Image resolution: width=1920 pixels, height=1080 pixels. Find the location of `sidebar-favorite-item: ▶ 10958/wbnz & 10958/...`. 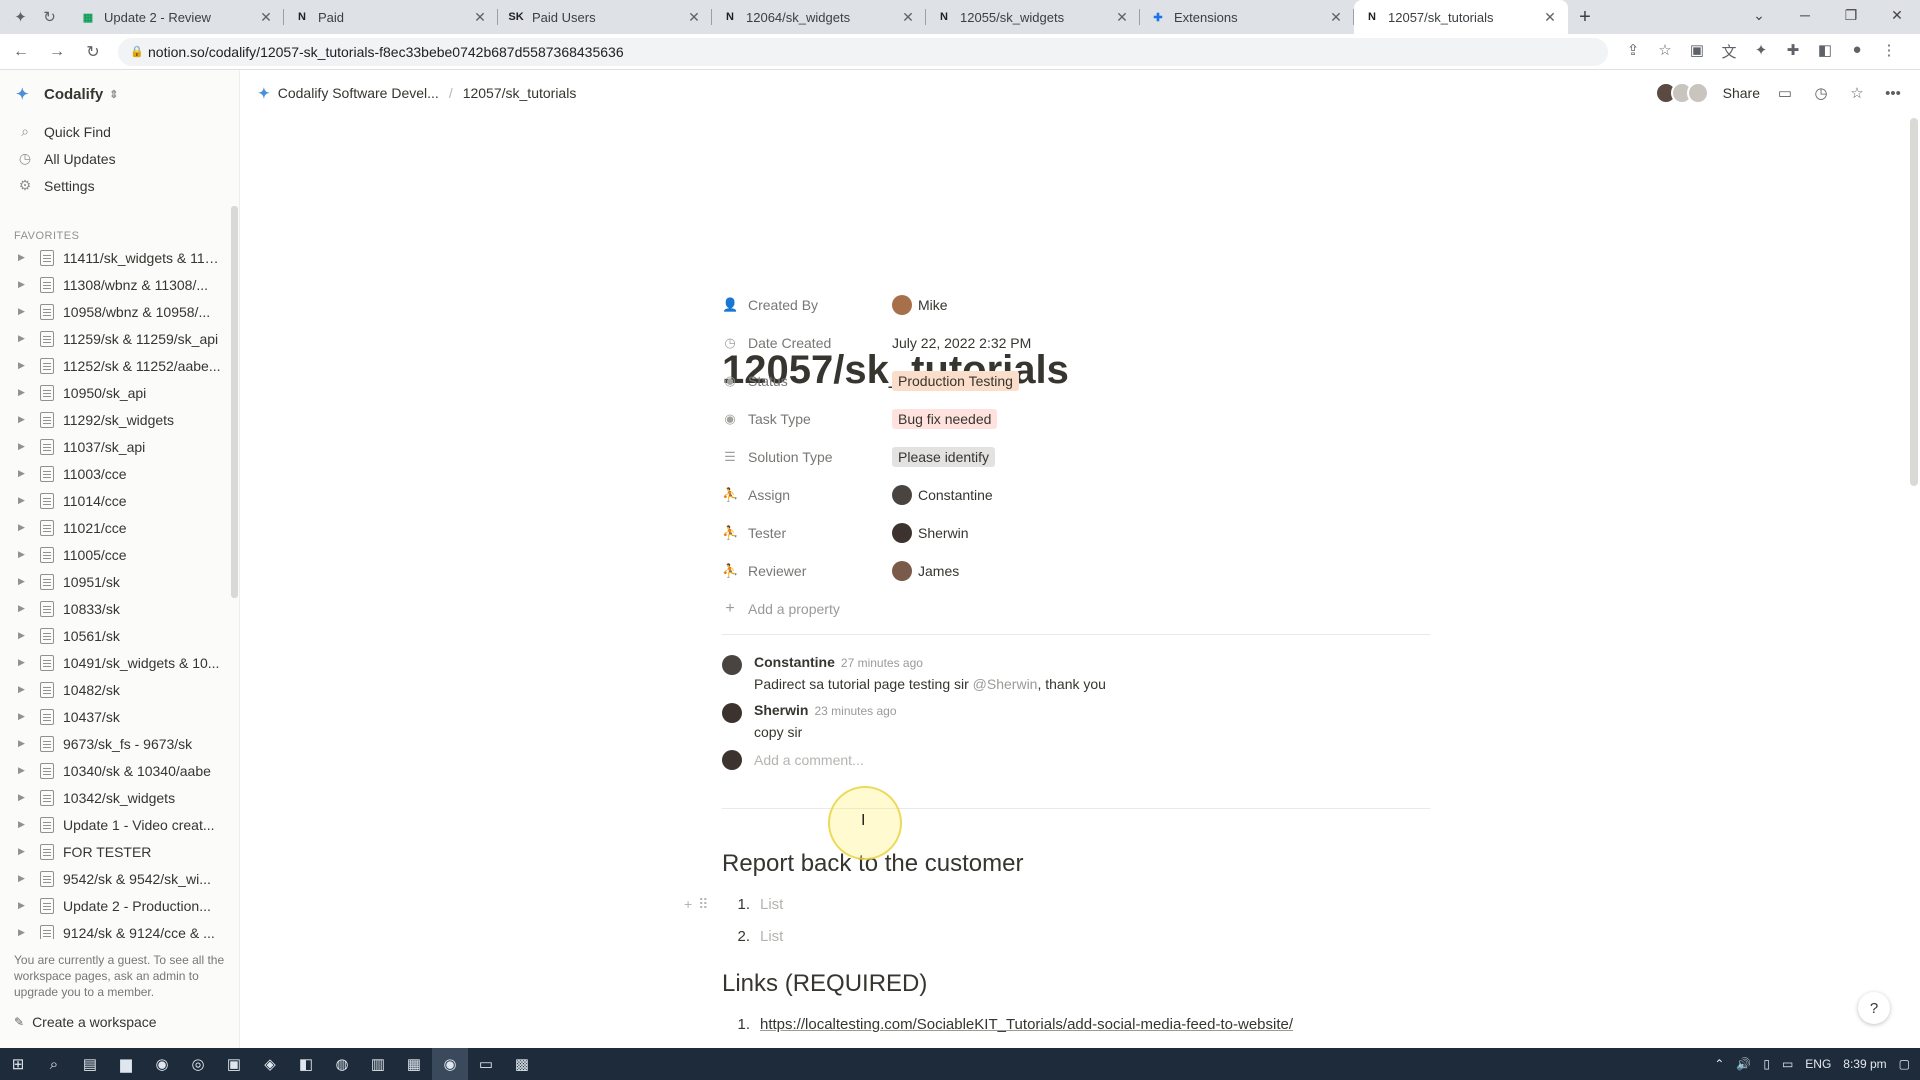

sidebar-favorite-item: ▶ 10958/wbnz & 10958/... is located at coordinates (115, 311).